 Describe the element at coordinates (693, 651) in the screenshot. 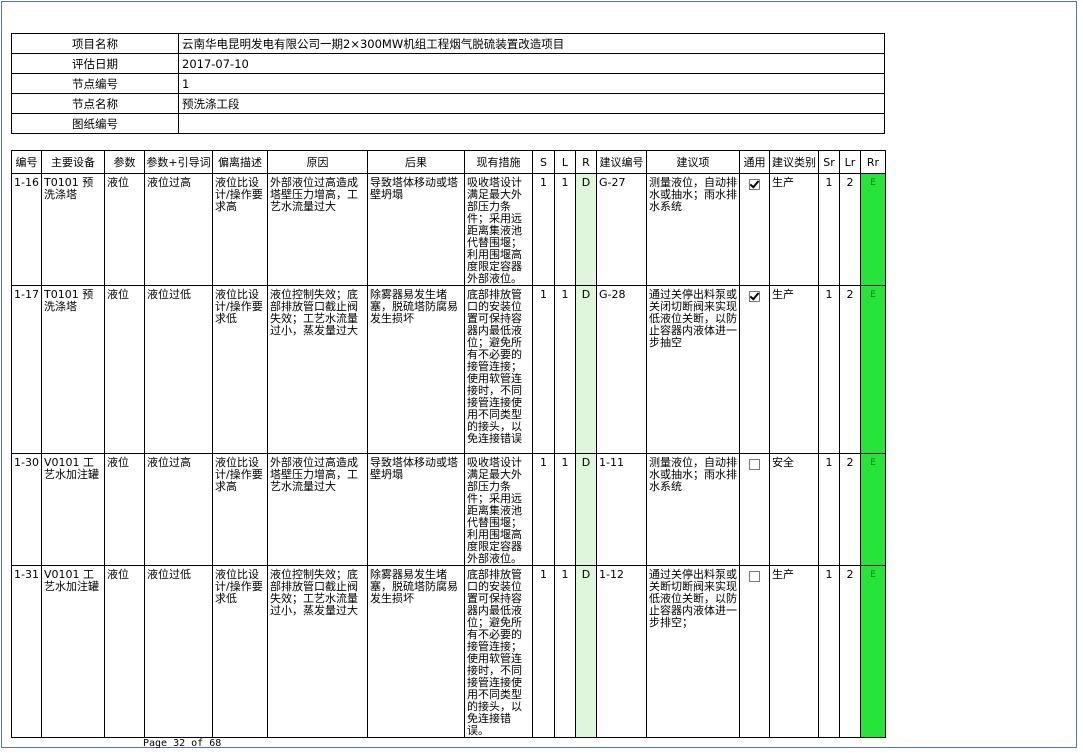

I see `cell-rec: 通过关停出料泵或关断切断阀来实现低液位关断，以防止容器内液体进一步排空；` at that location.